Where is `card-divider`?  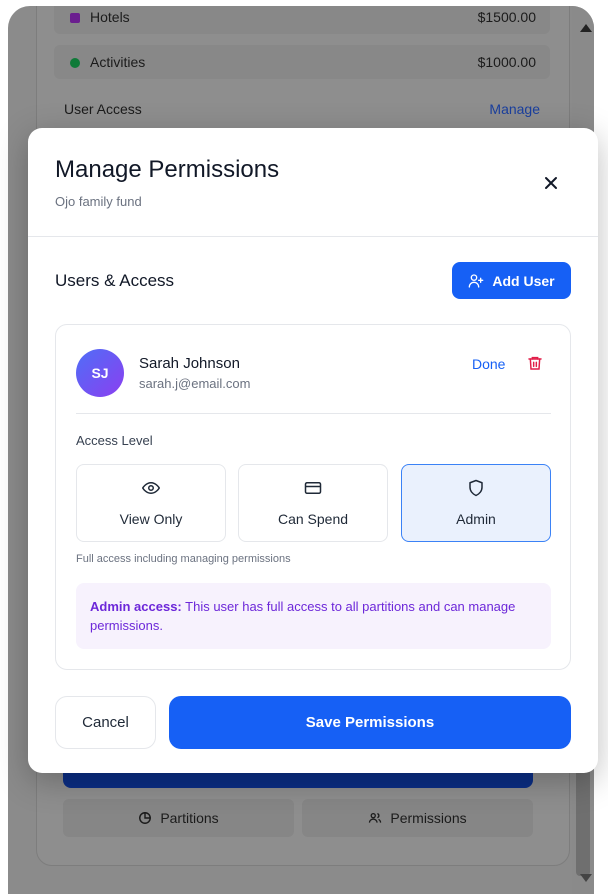
card-divider is located at coordinates (313, 413).